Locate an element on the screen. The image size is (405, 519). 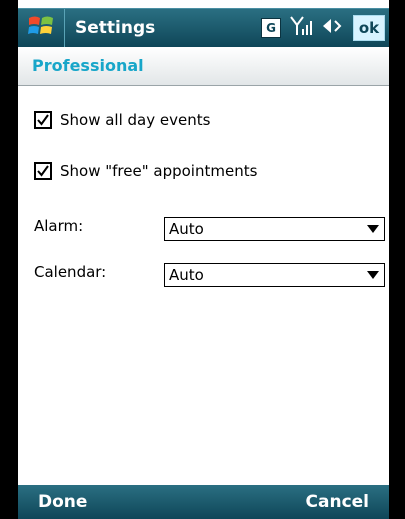
show-all-day-events-row: Show all day events is located at coordinates (122, 120).